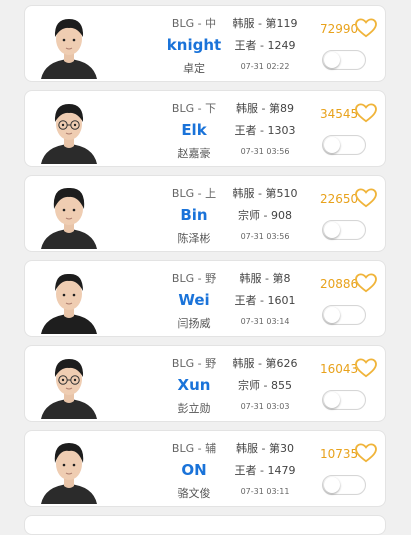 The image size is (411, 535). I want to click on rank-column: 韩服 - 第510 宗师 - 908 07-31 03:56, so click(265, 214).